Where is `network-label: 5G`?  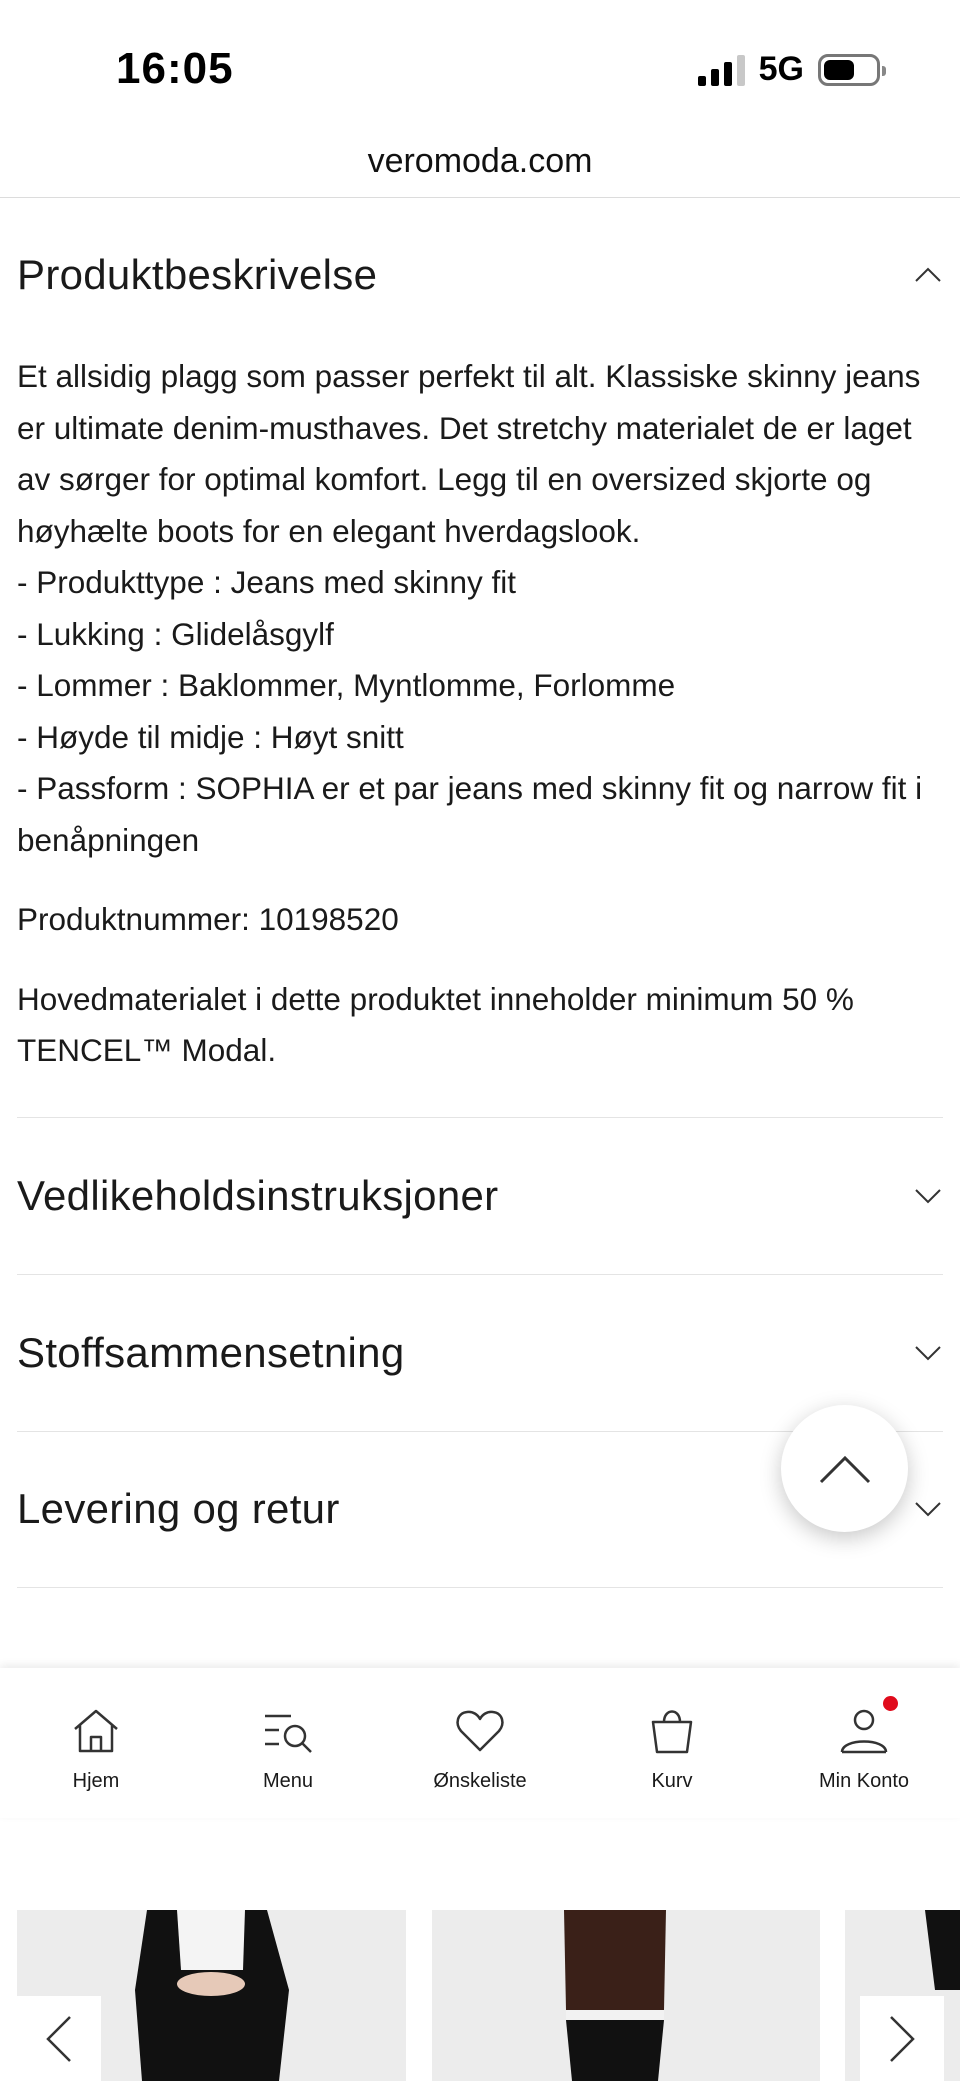 network-label: 5G is located at coordinates (781, 69).